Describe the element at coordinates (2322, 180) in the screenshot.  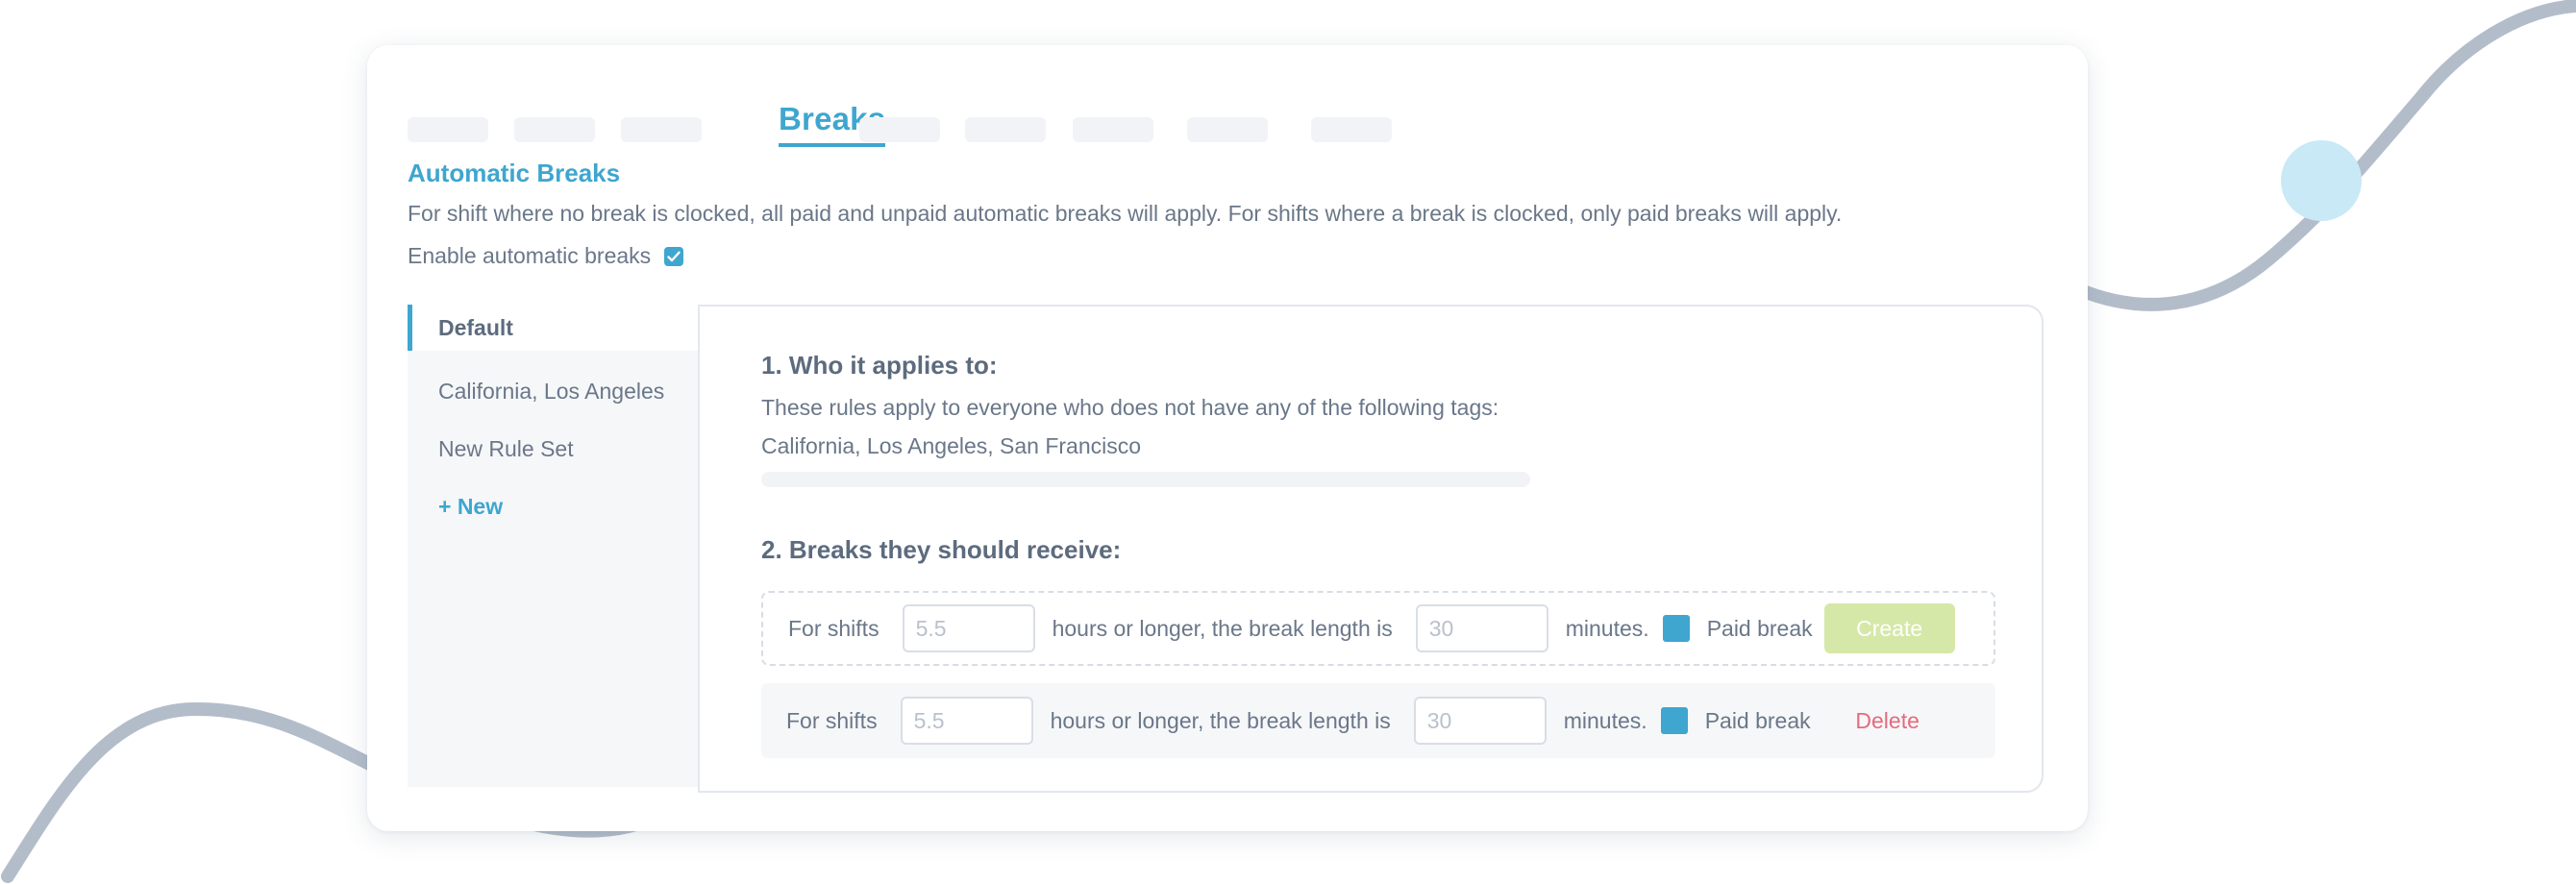
I see `decor-dot` at that location.